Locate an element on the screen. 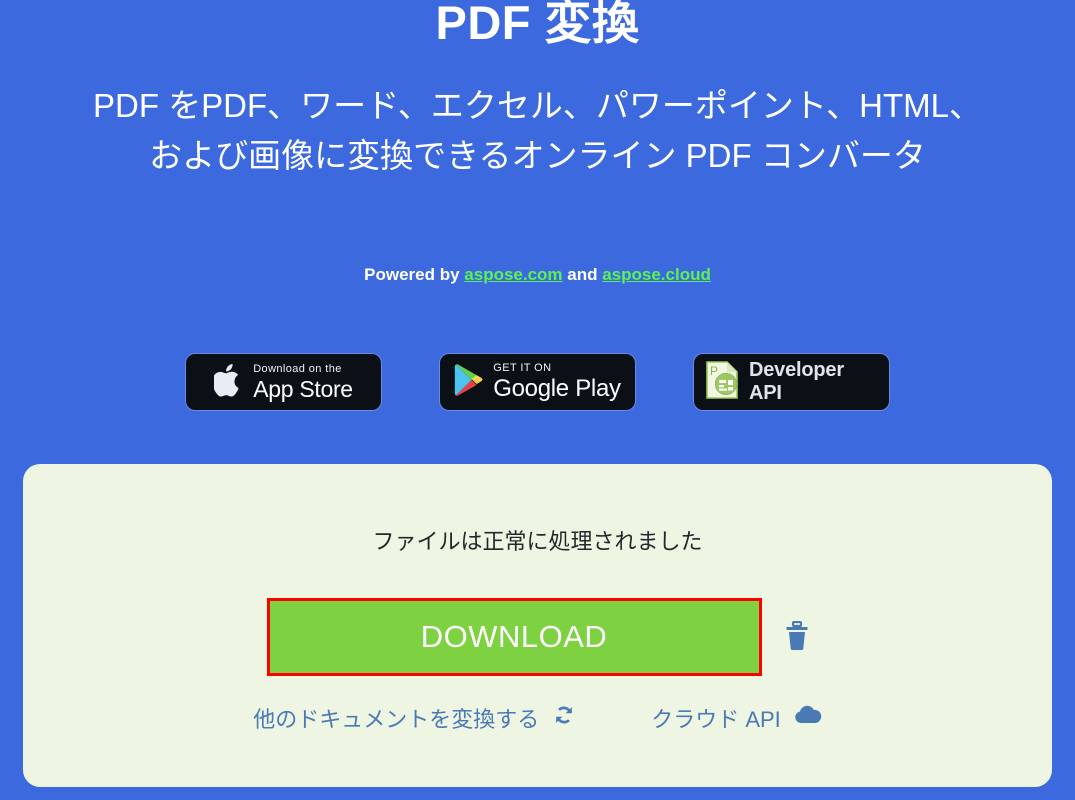 The image size is (1075, 800). cloud-api-link: クラウド API is located at coordinates (736, 718).